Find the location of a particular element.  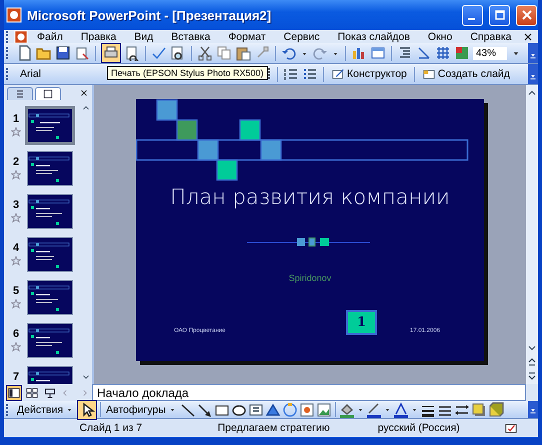

actions-menu: Действия is located at coordinates (45, 410).